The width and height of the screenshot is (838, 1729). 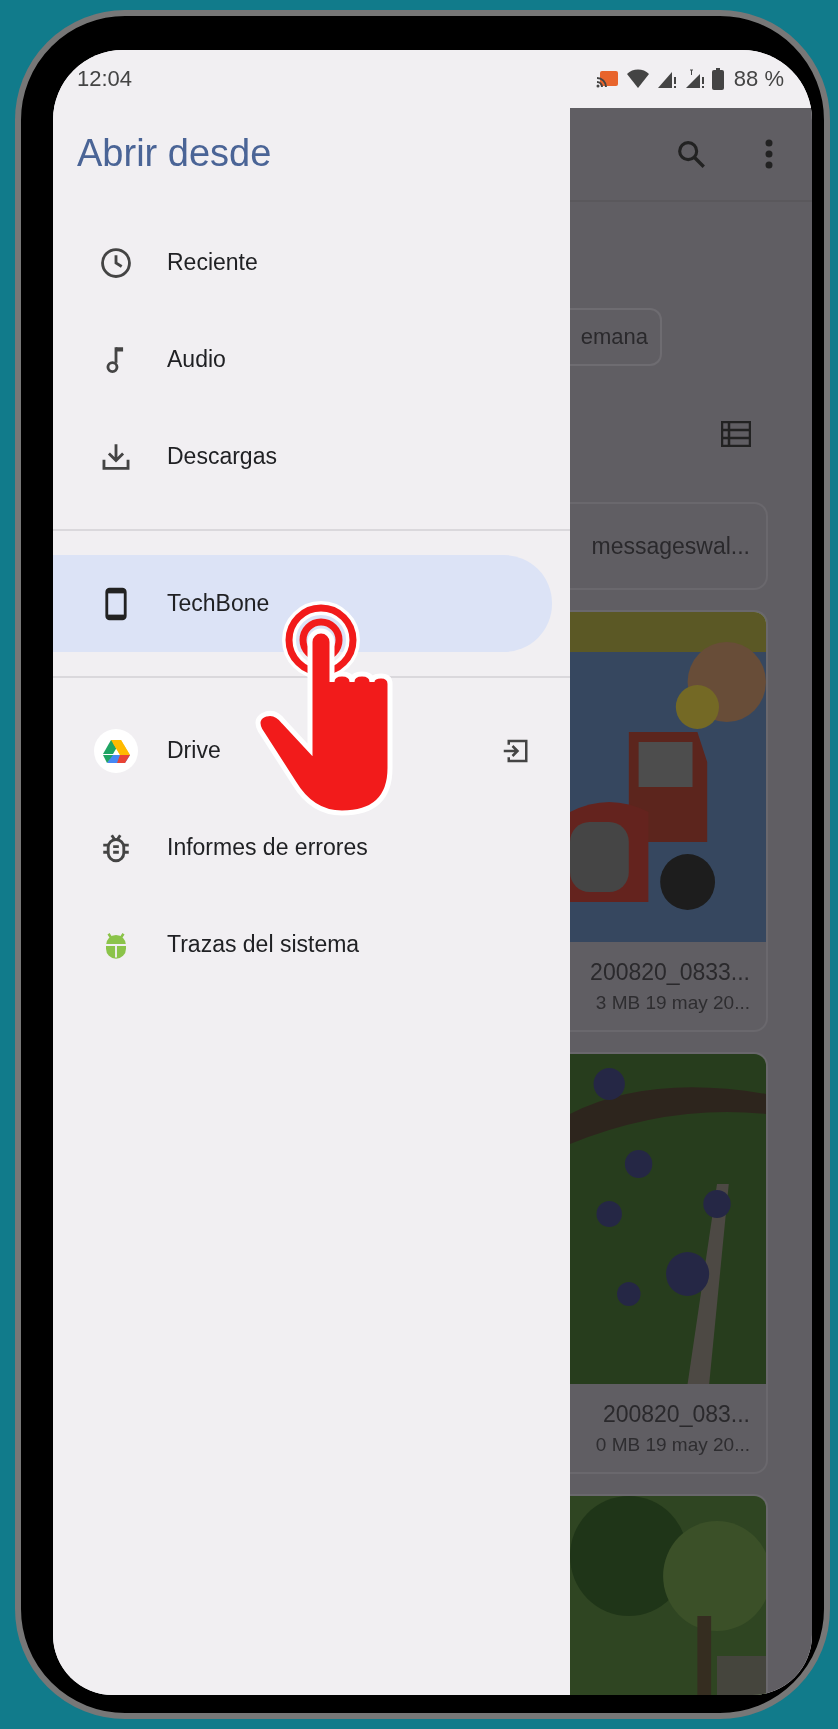 I want to click on drive-icon, so click(x=116, y=750).